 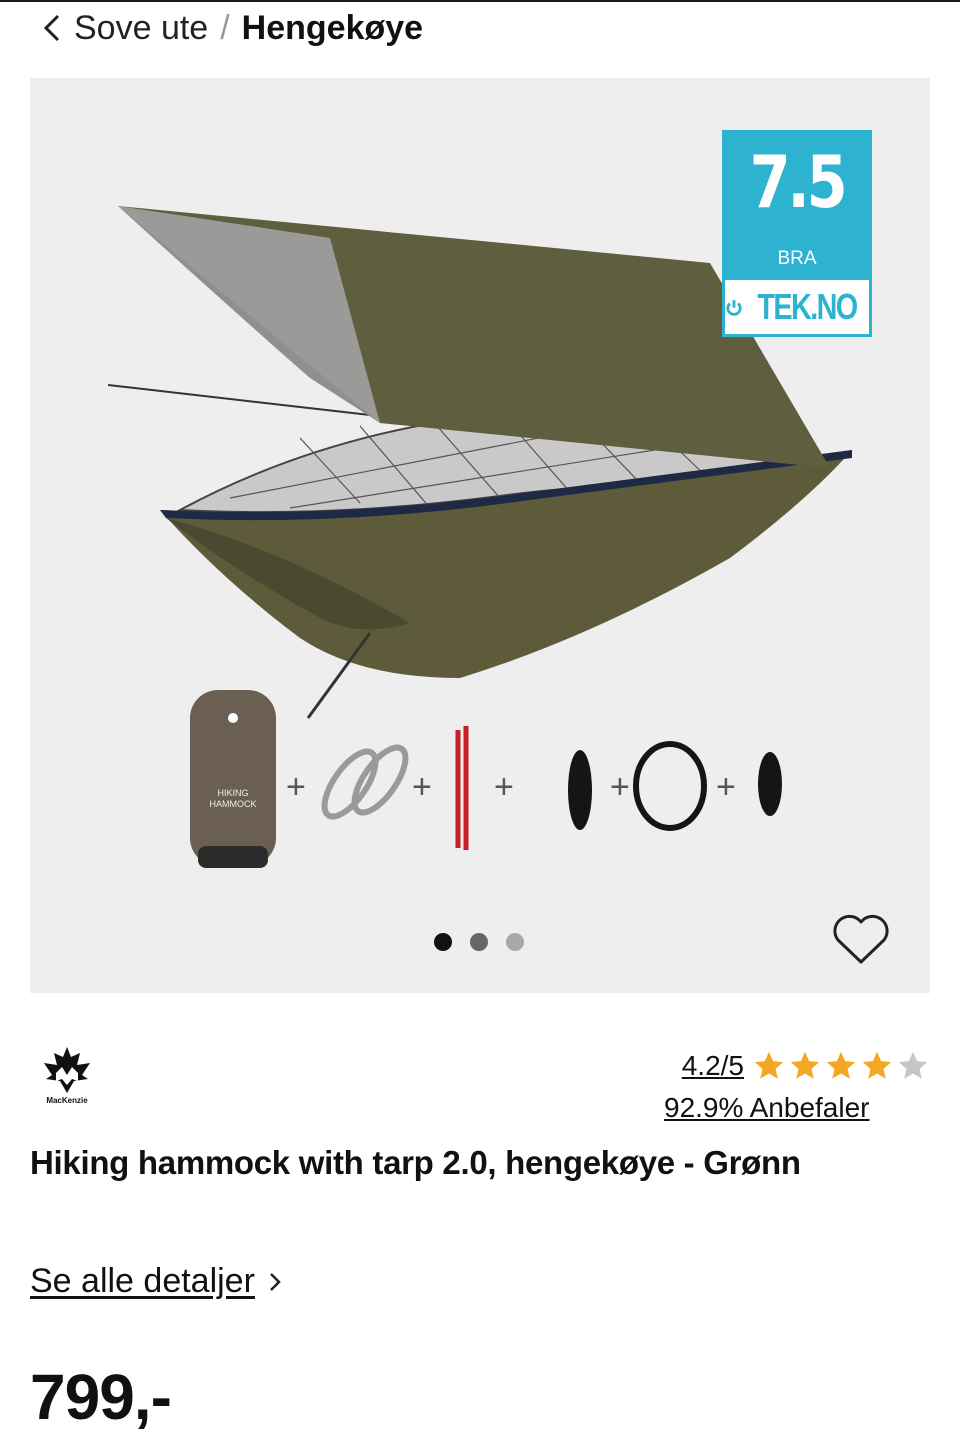 What do you see at coordinates (365, 782) in the screenshot?
I see `carabiners` at bounding box center [365, 782].